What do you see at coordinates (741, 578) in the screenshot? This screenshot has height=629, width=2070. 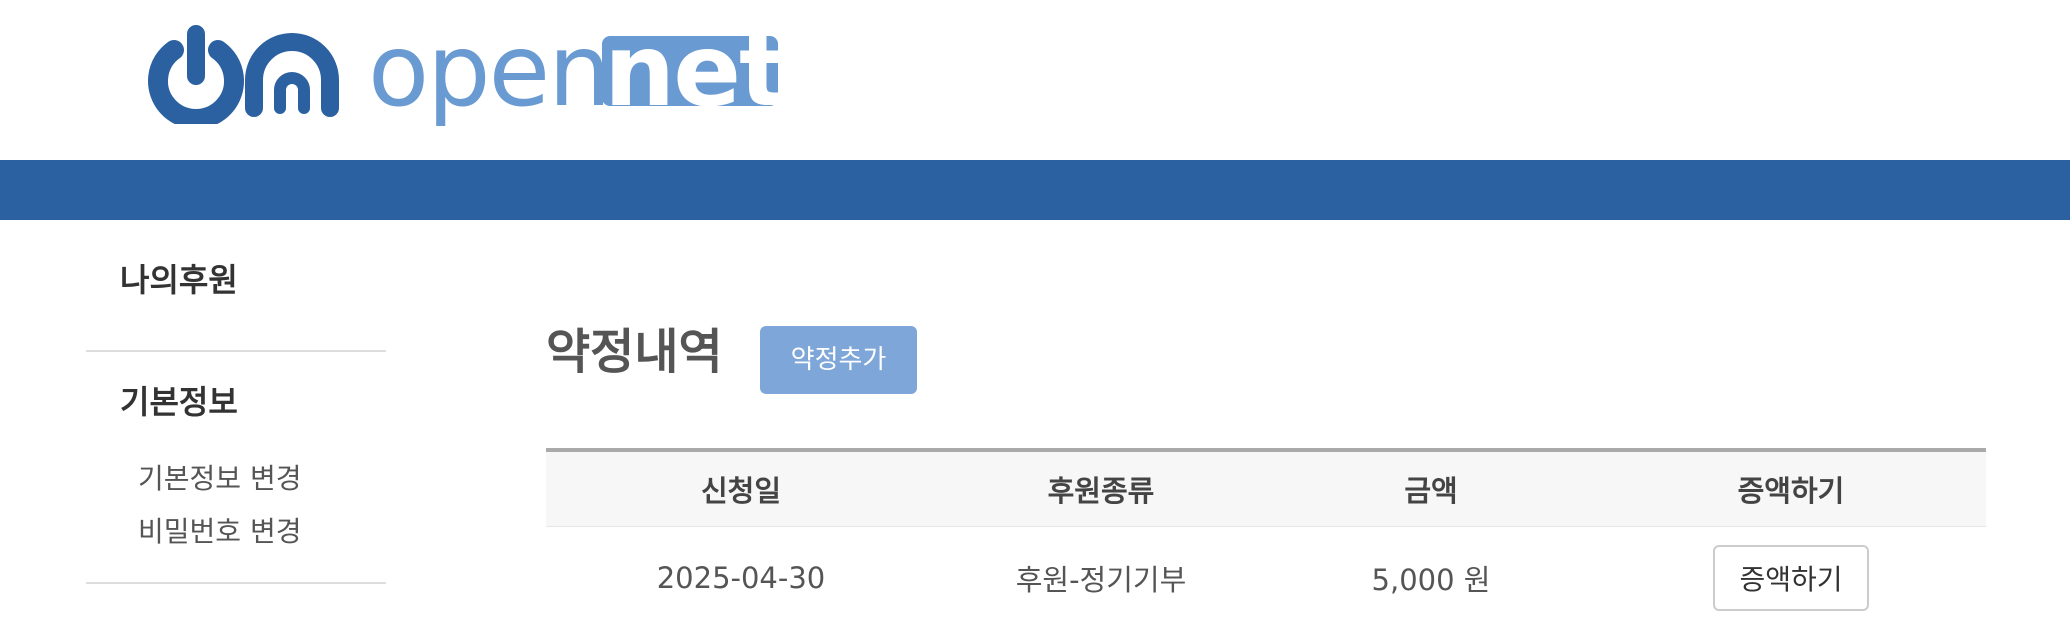 I see `cell-date: 2025-04-30` at bounding box center [741, 578].